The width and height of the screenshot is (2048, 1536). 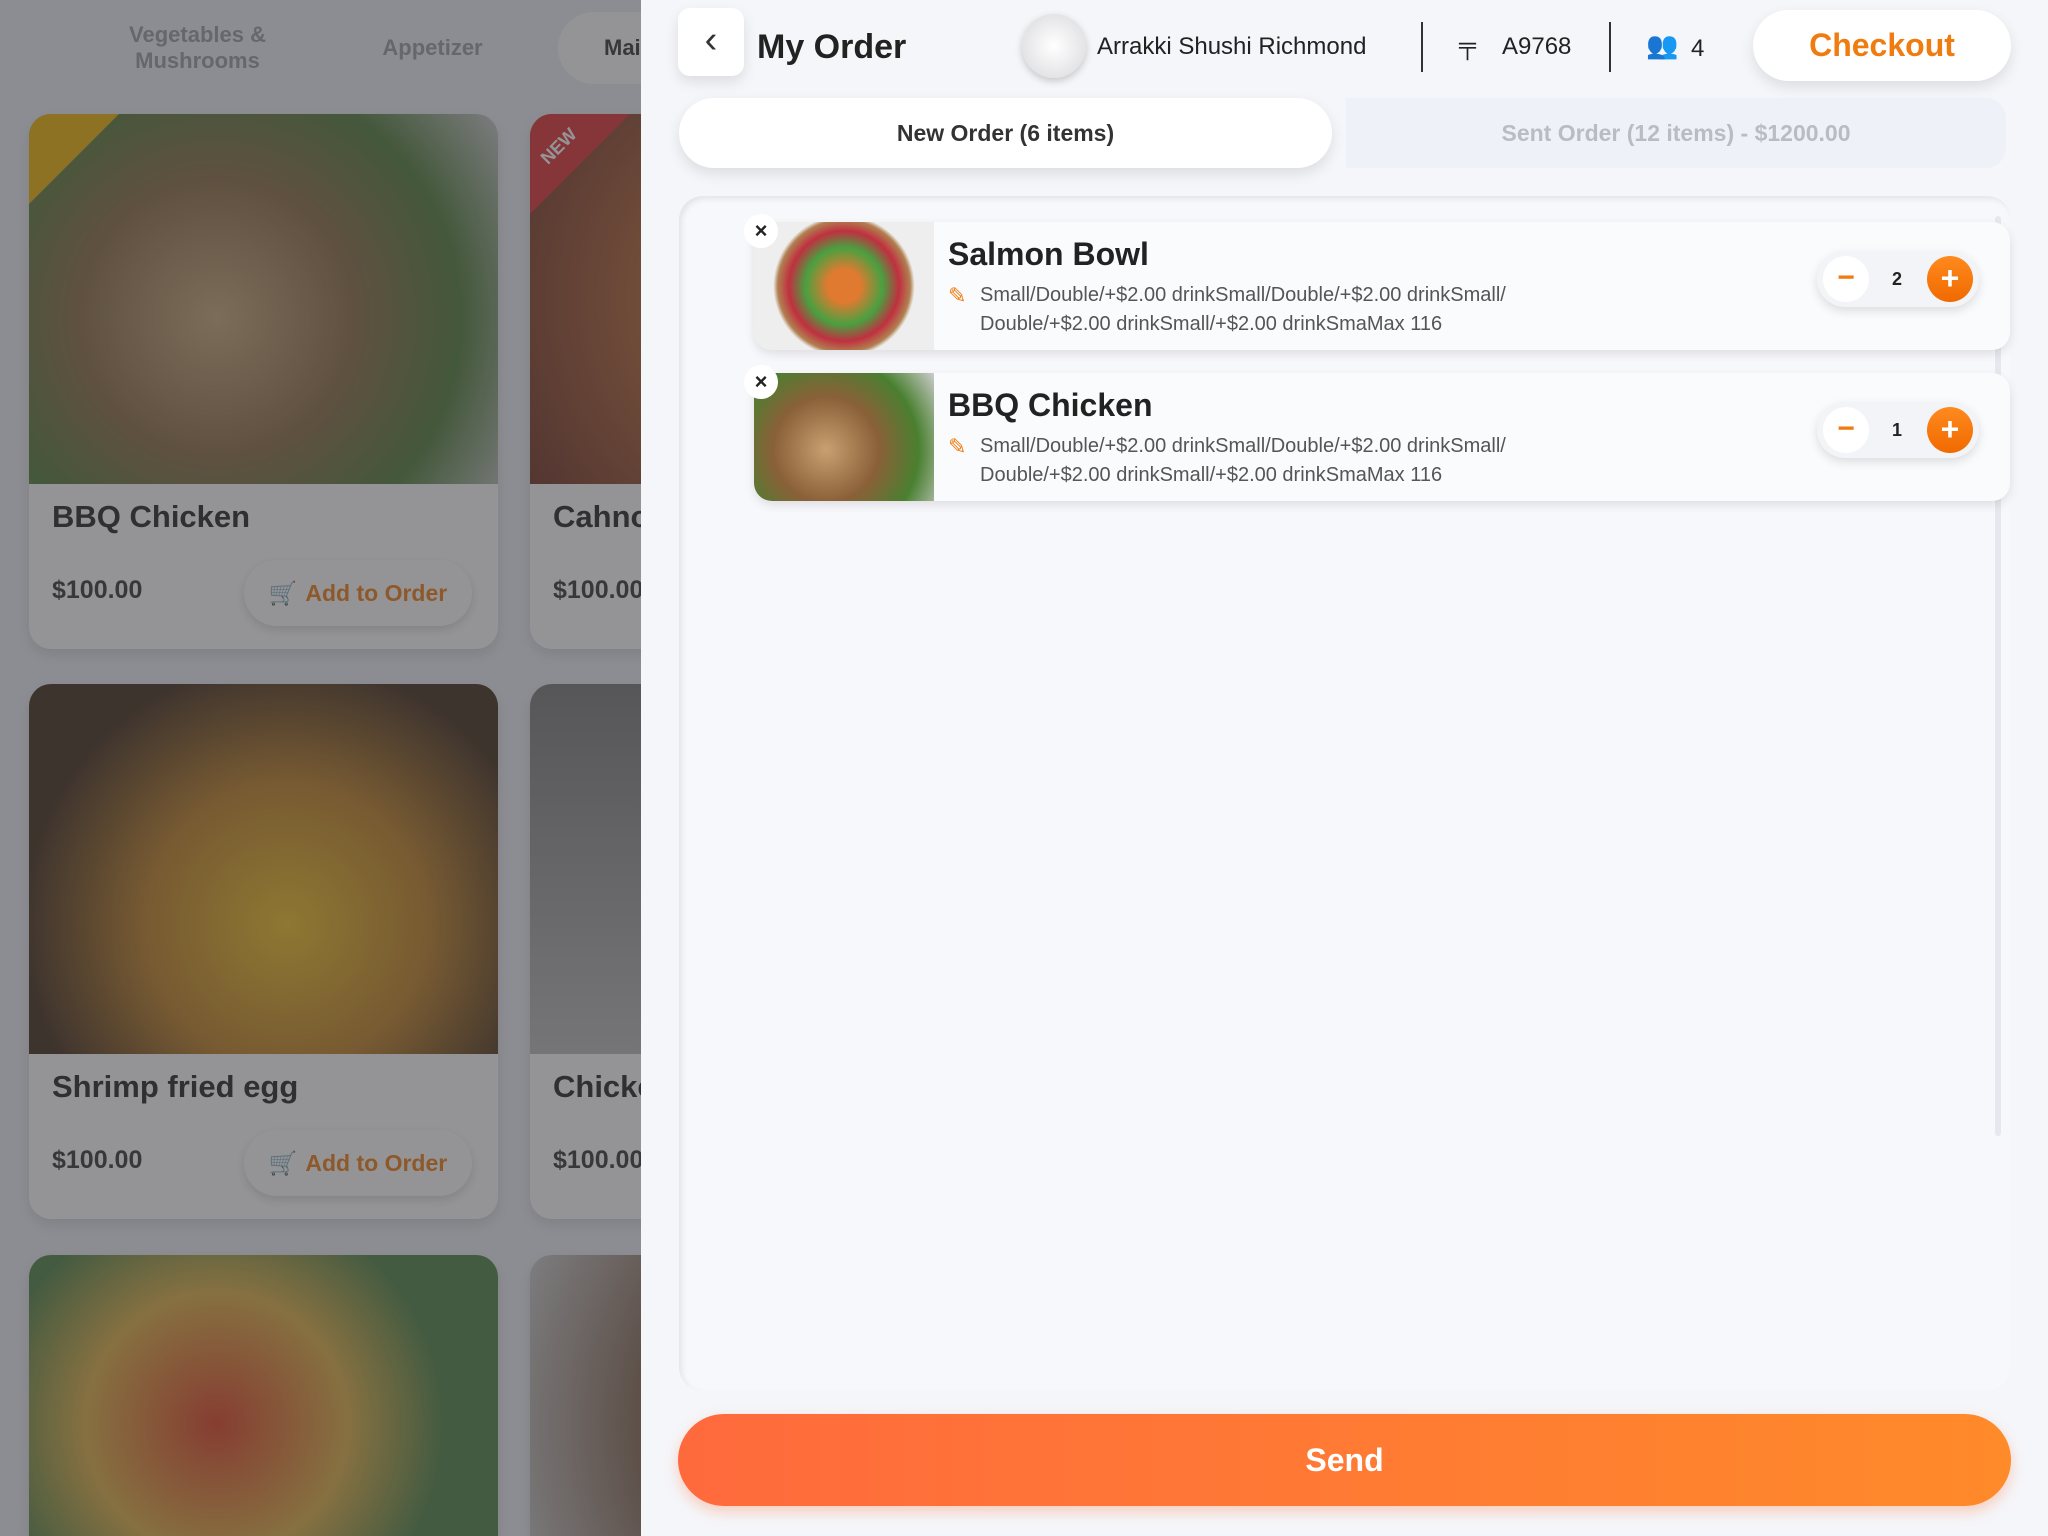 I want to click on tab-new-order: New Order (6 items), so click(x=1005, y=133).